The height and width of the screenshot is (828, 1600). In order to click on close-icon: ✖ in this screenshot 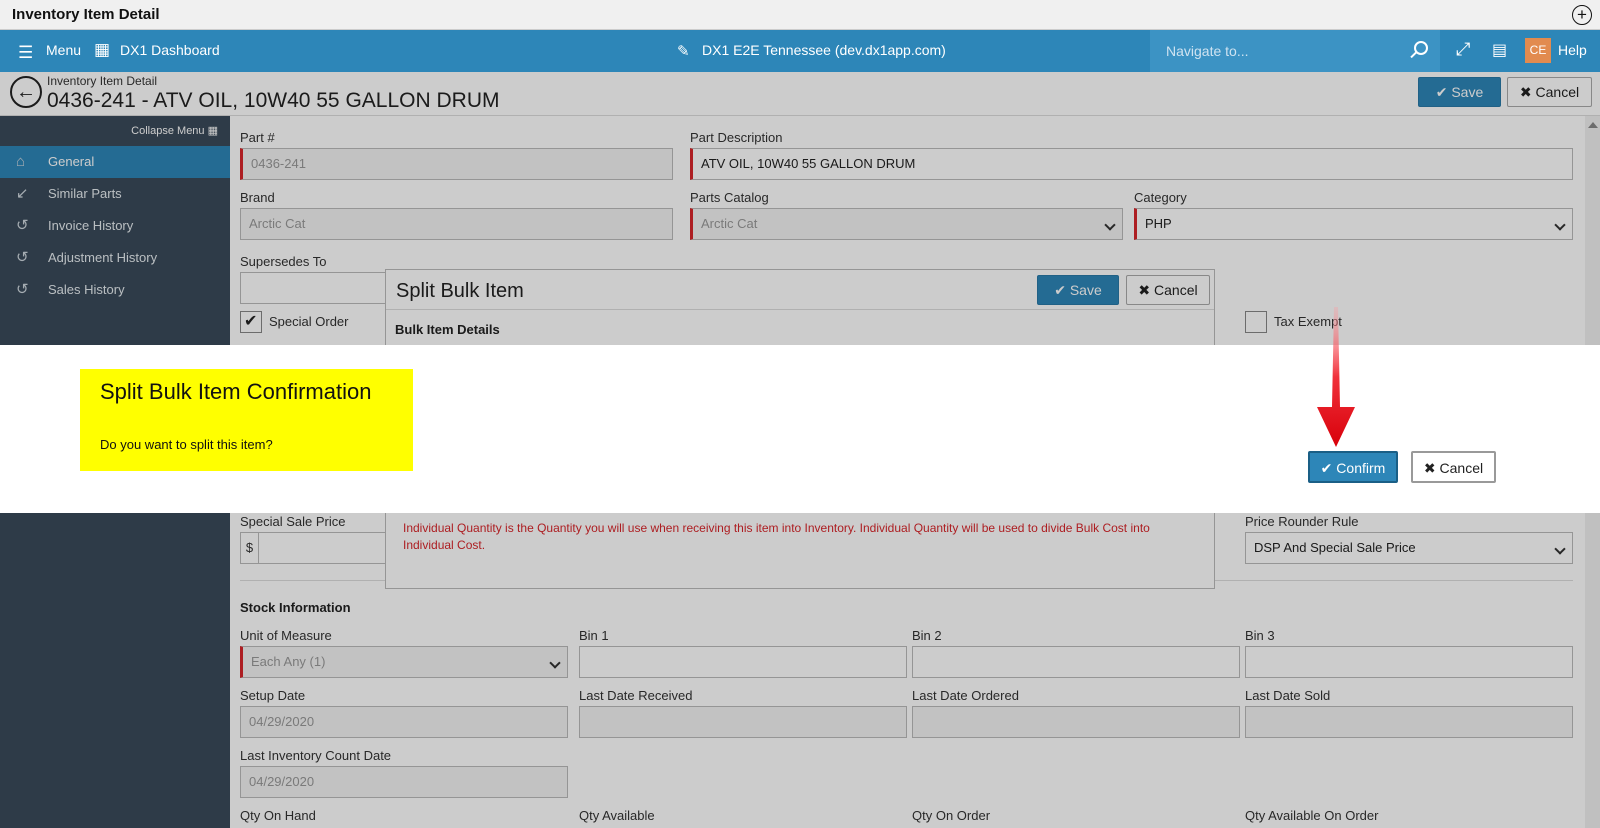, I will do `click(1429, 468)`.